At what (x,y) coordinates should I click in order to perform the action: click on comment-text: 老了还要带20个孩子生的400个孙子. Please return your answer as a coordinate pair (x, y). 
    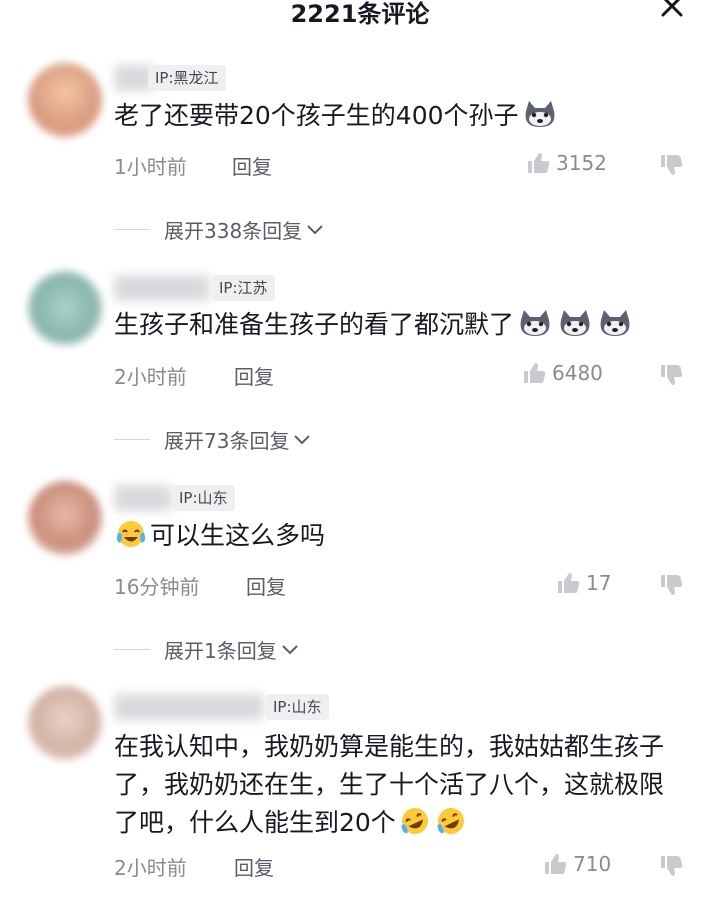
    Looking at the image, I should click on (397, 116).